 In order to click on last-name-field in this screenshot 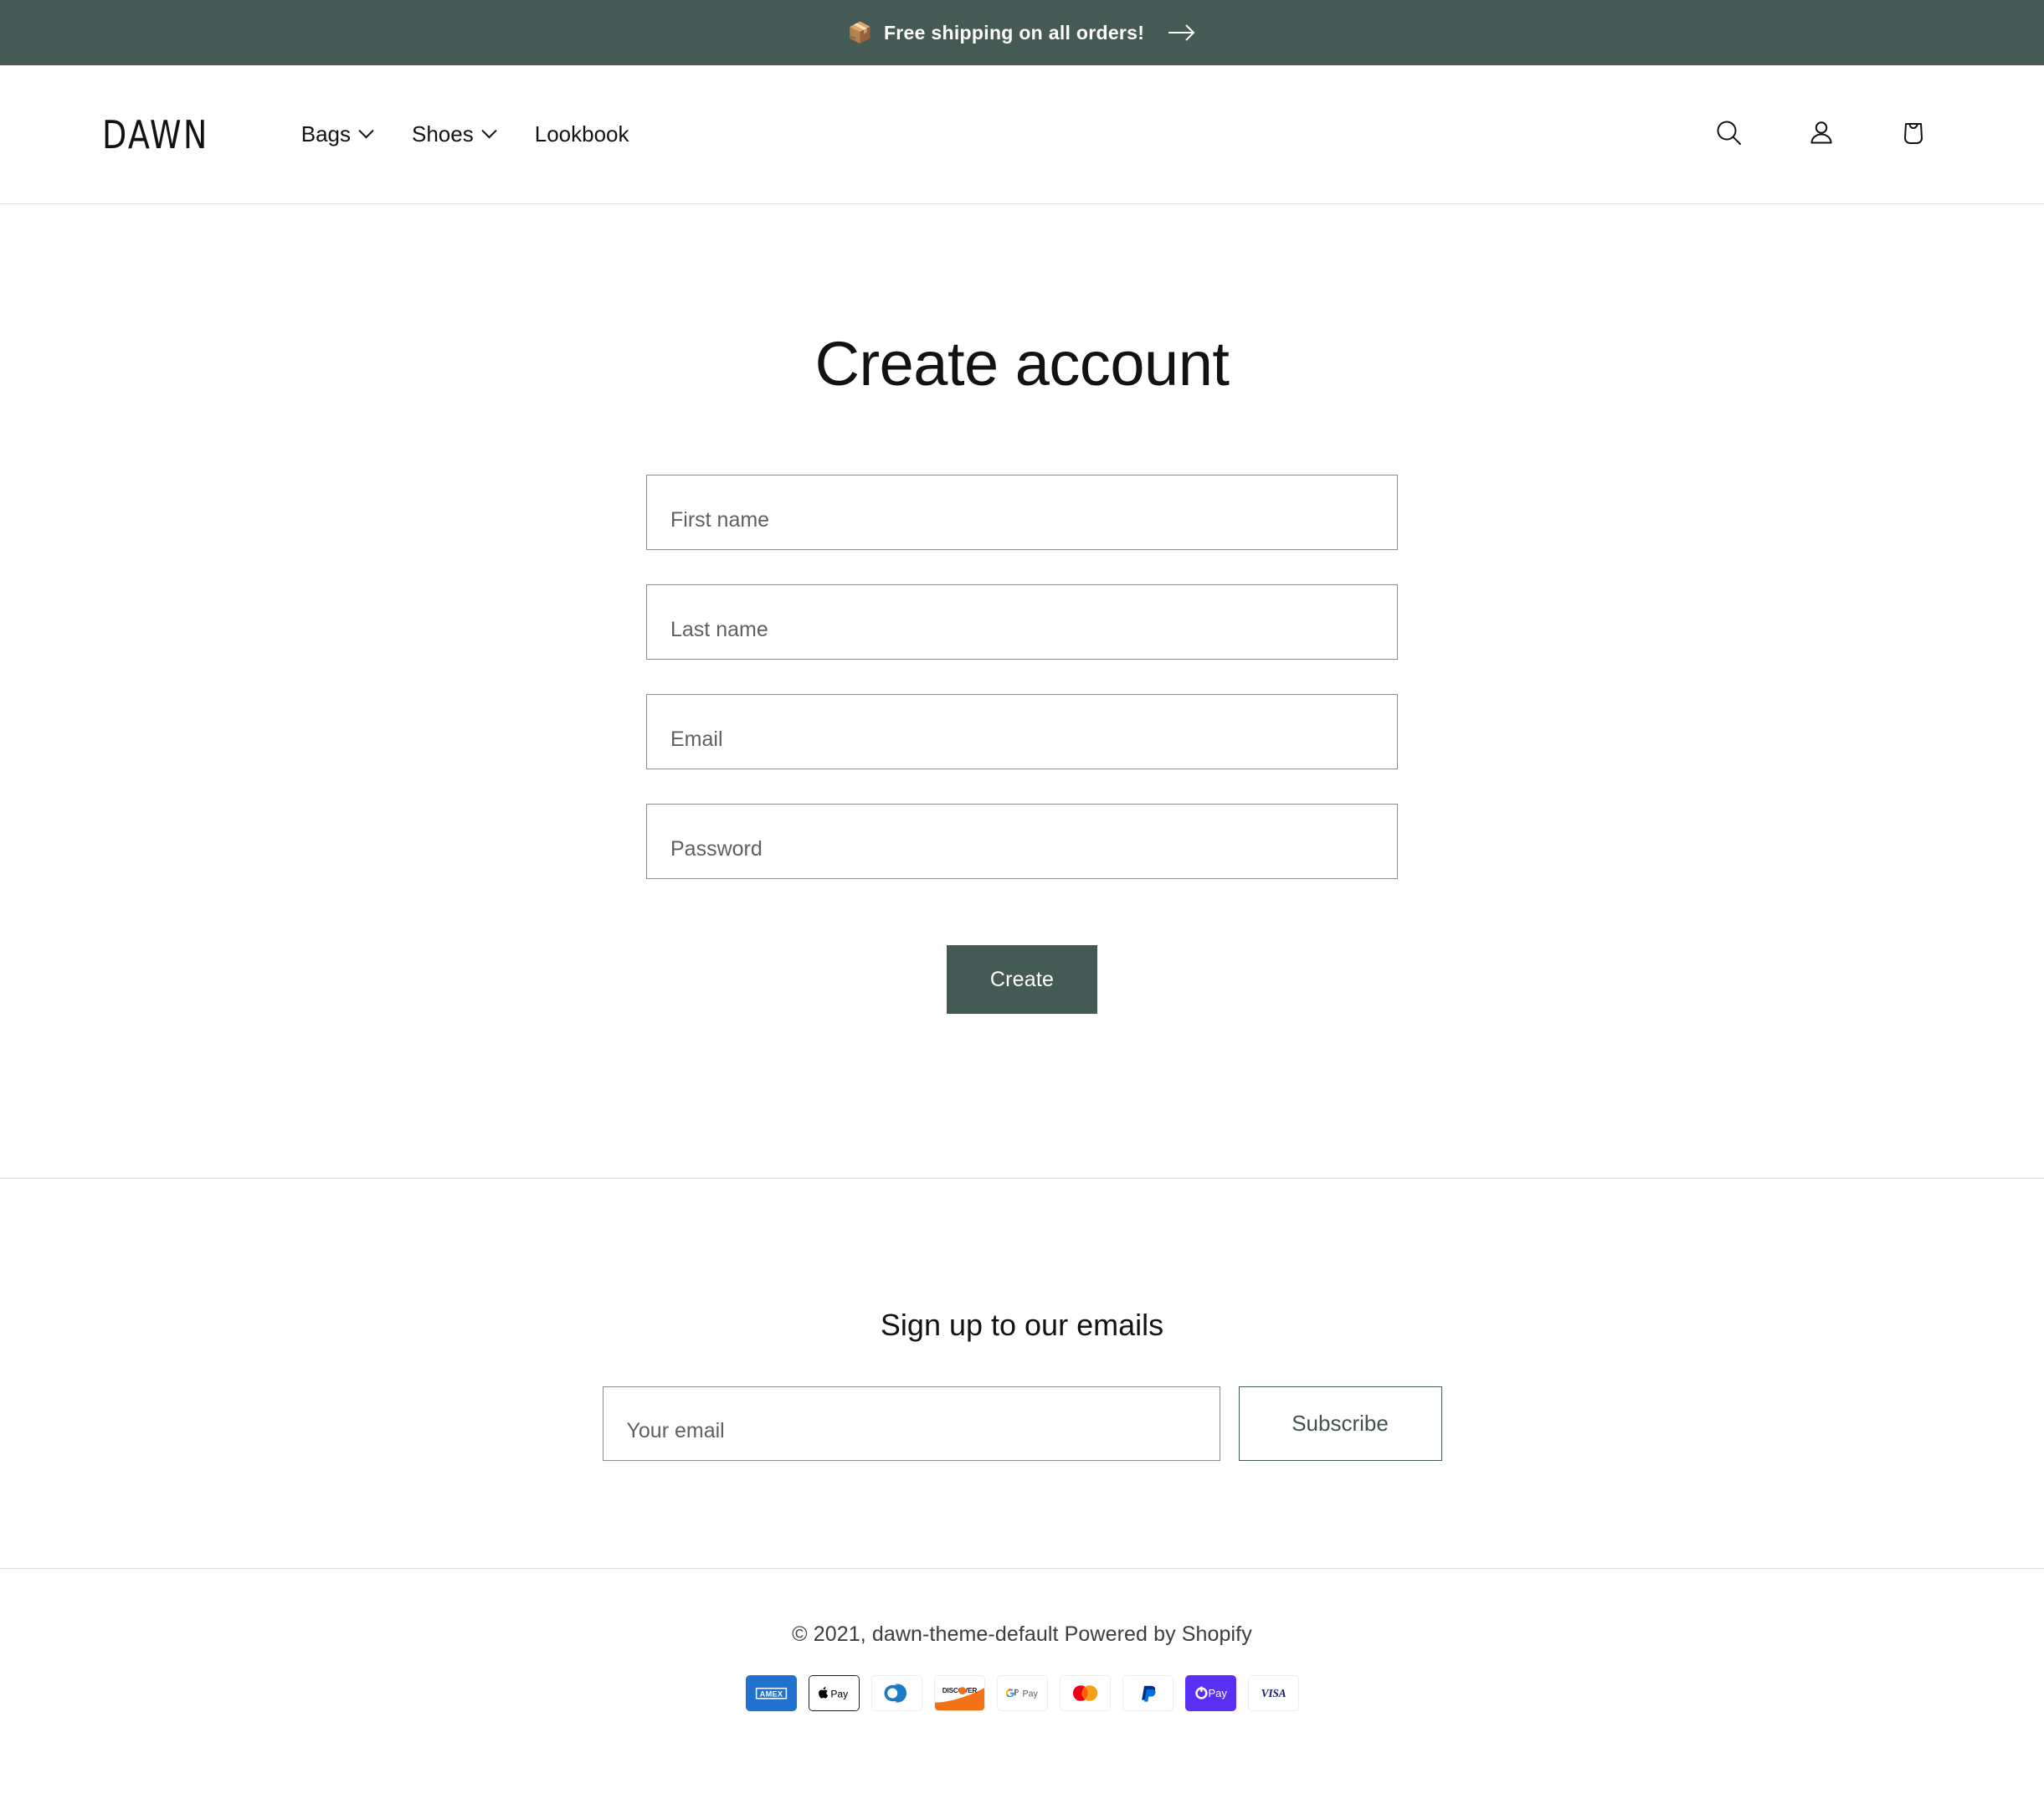, I will do `click(1022, 622)`.